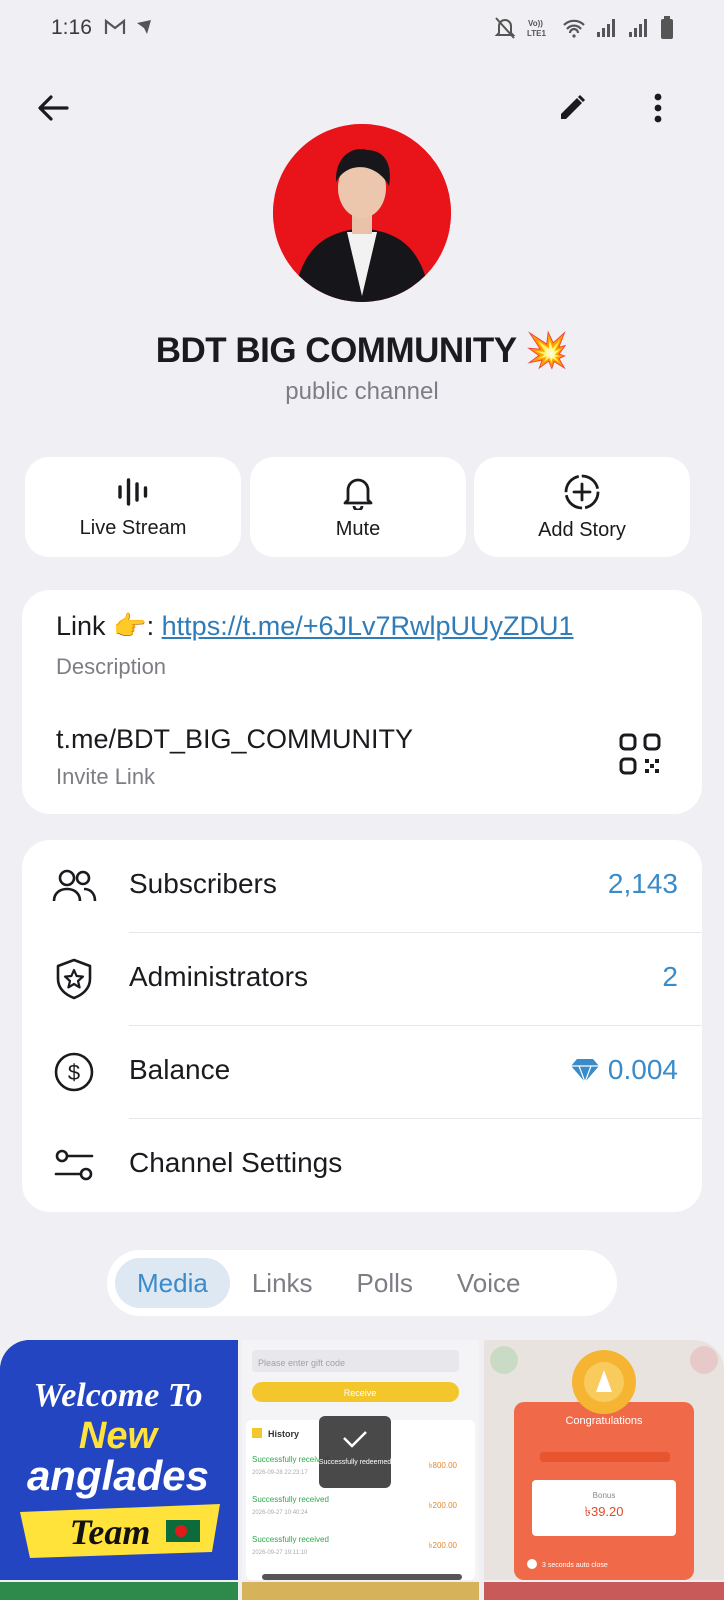 This screenshot has height=1600, width=724. What do you see at coordinates (574, 28) in the screenshot?
I see `wifi-icon` at bounding box center [574, 28].